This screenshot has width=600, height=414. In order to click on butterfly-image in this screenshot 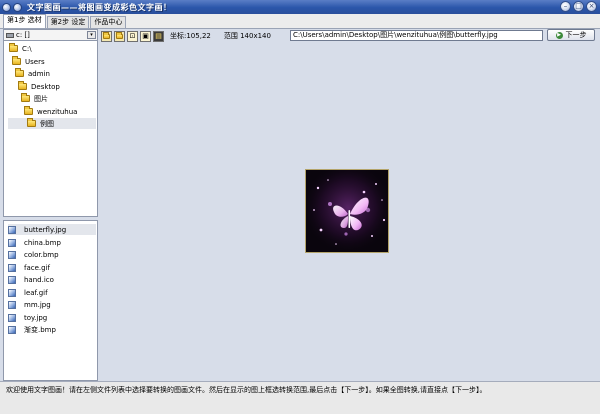, I will do `click(347, 211)`.